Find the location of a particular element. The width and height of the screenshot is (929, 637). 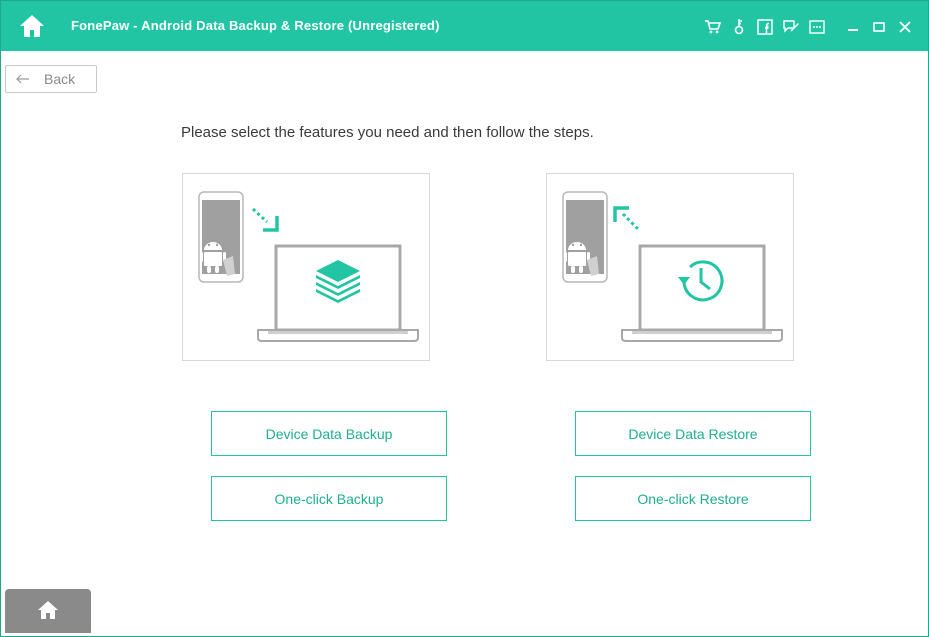

bottom-home-button is located at coordinates (48, 611).